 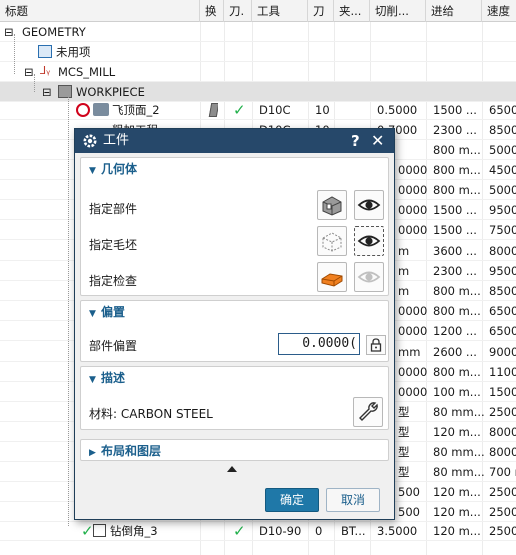 I want to click on op-name: 钻倒角_3, so click(x=134, y=531).